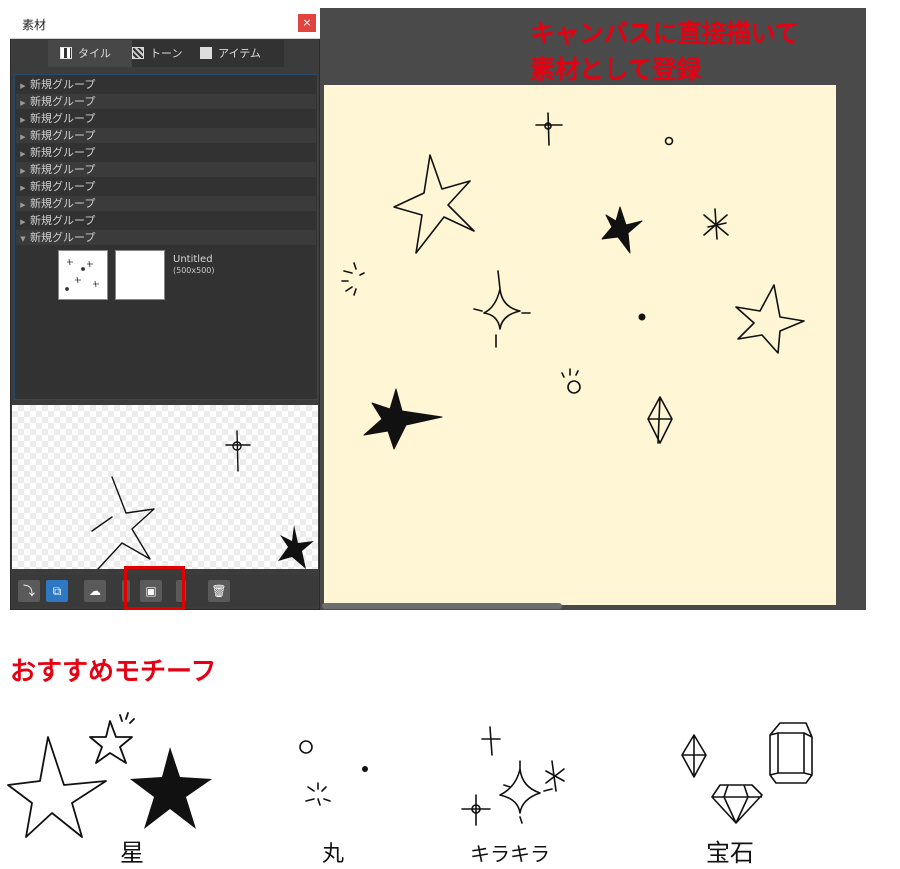 Image resolution: width=900 pixels, height=869 pixels. I want to click on tab-item: アイテム, so click(242, 53).